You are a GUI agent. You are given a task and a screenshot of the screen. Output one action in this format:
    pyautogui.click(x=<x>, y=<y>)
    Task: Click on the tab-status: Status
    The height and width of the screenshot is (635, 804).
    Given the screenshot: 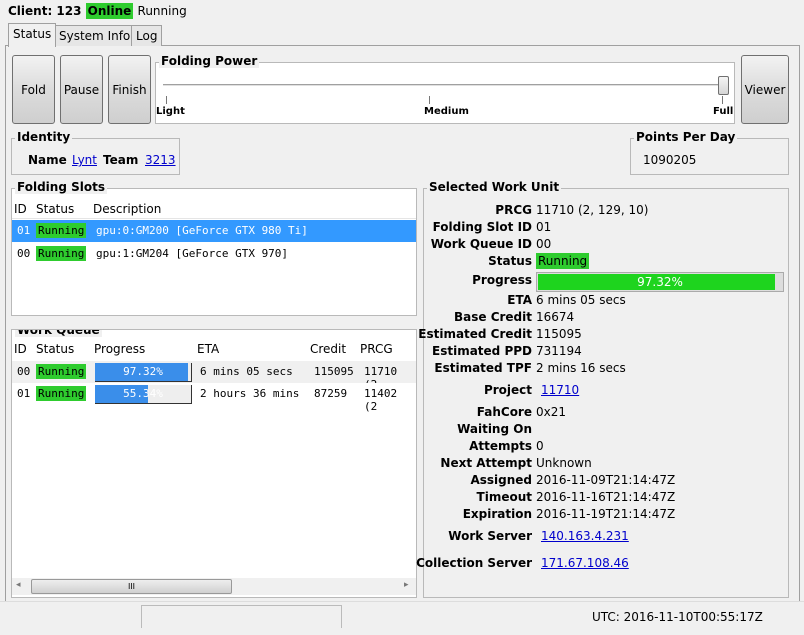 What is the action you would take?
    pyautogui.click(x=32, y=35)
    